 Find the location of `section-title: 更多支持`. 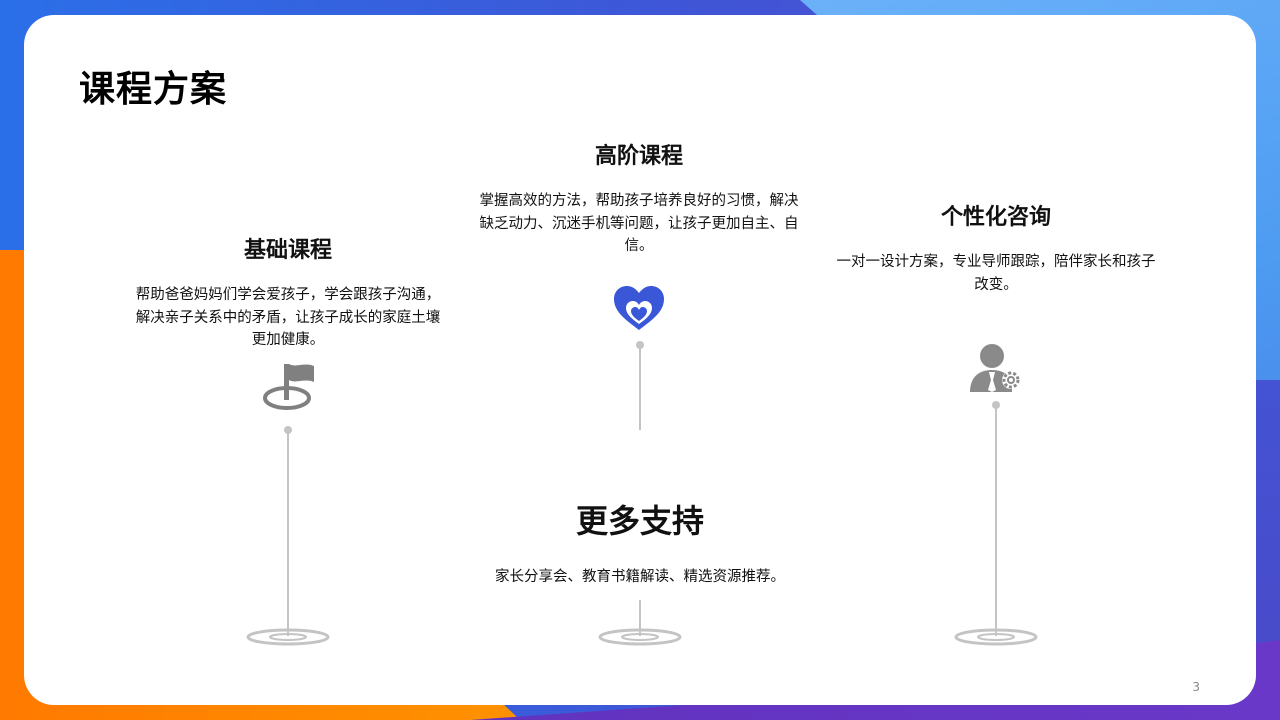

section-title: 更多支持 is located at coordinates (639, 521).